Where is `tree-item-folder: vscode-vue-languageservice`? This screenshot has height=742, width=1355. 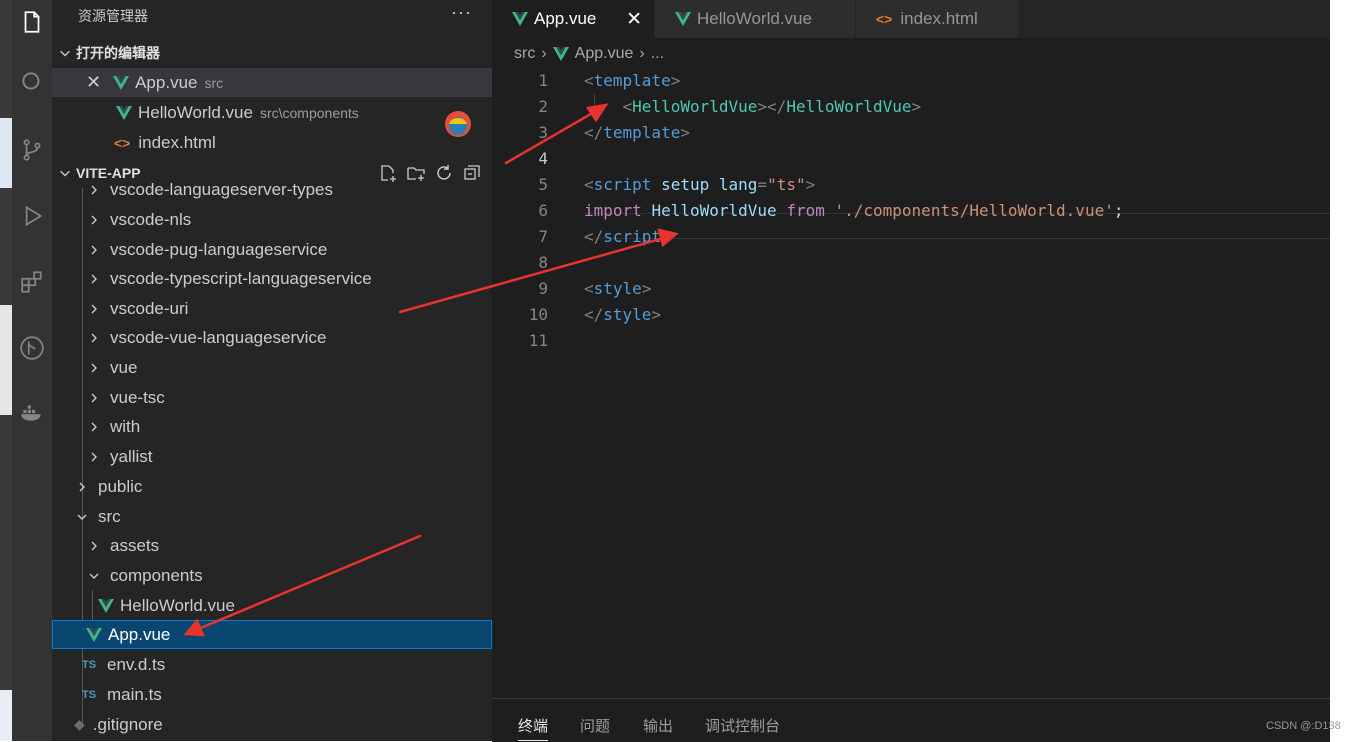
tree-item-folder: vscode-vue-languageservice is located at coordinates (272, 337).